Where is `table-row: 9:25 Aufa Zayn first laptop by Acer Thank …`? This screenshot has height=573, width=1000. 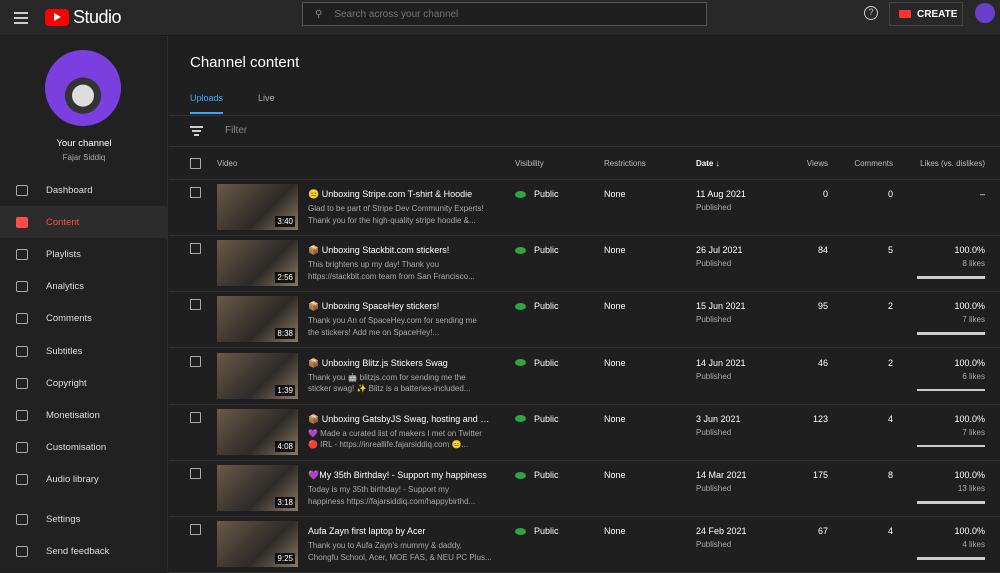 table-row: 9:25 Aufa Zayn first laptop by Acer Thank … is located at coordinates (584, 545).